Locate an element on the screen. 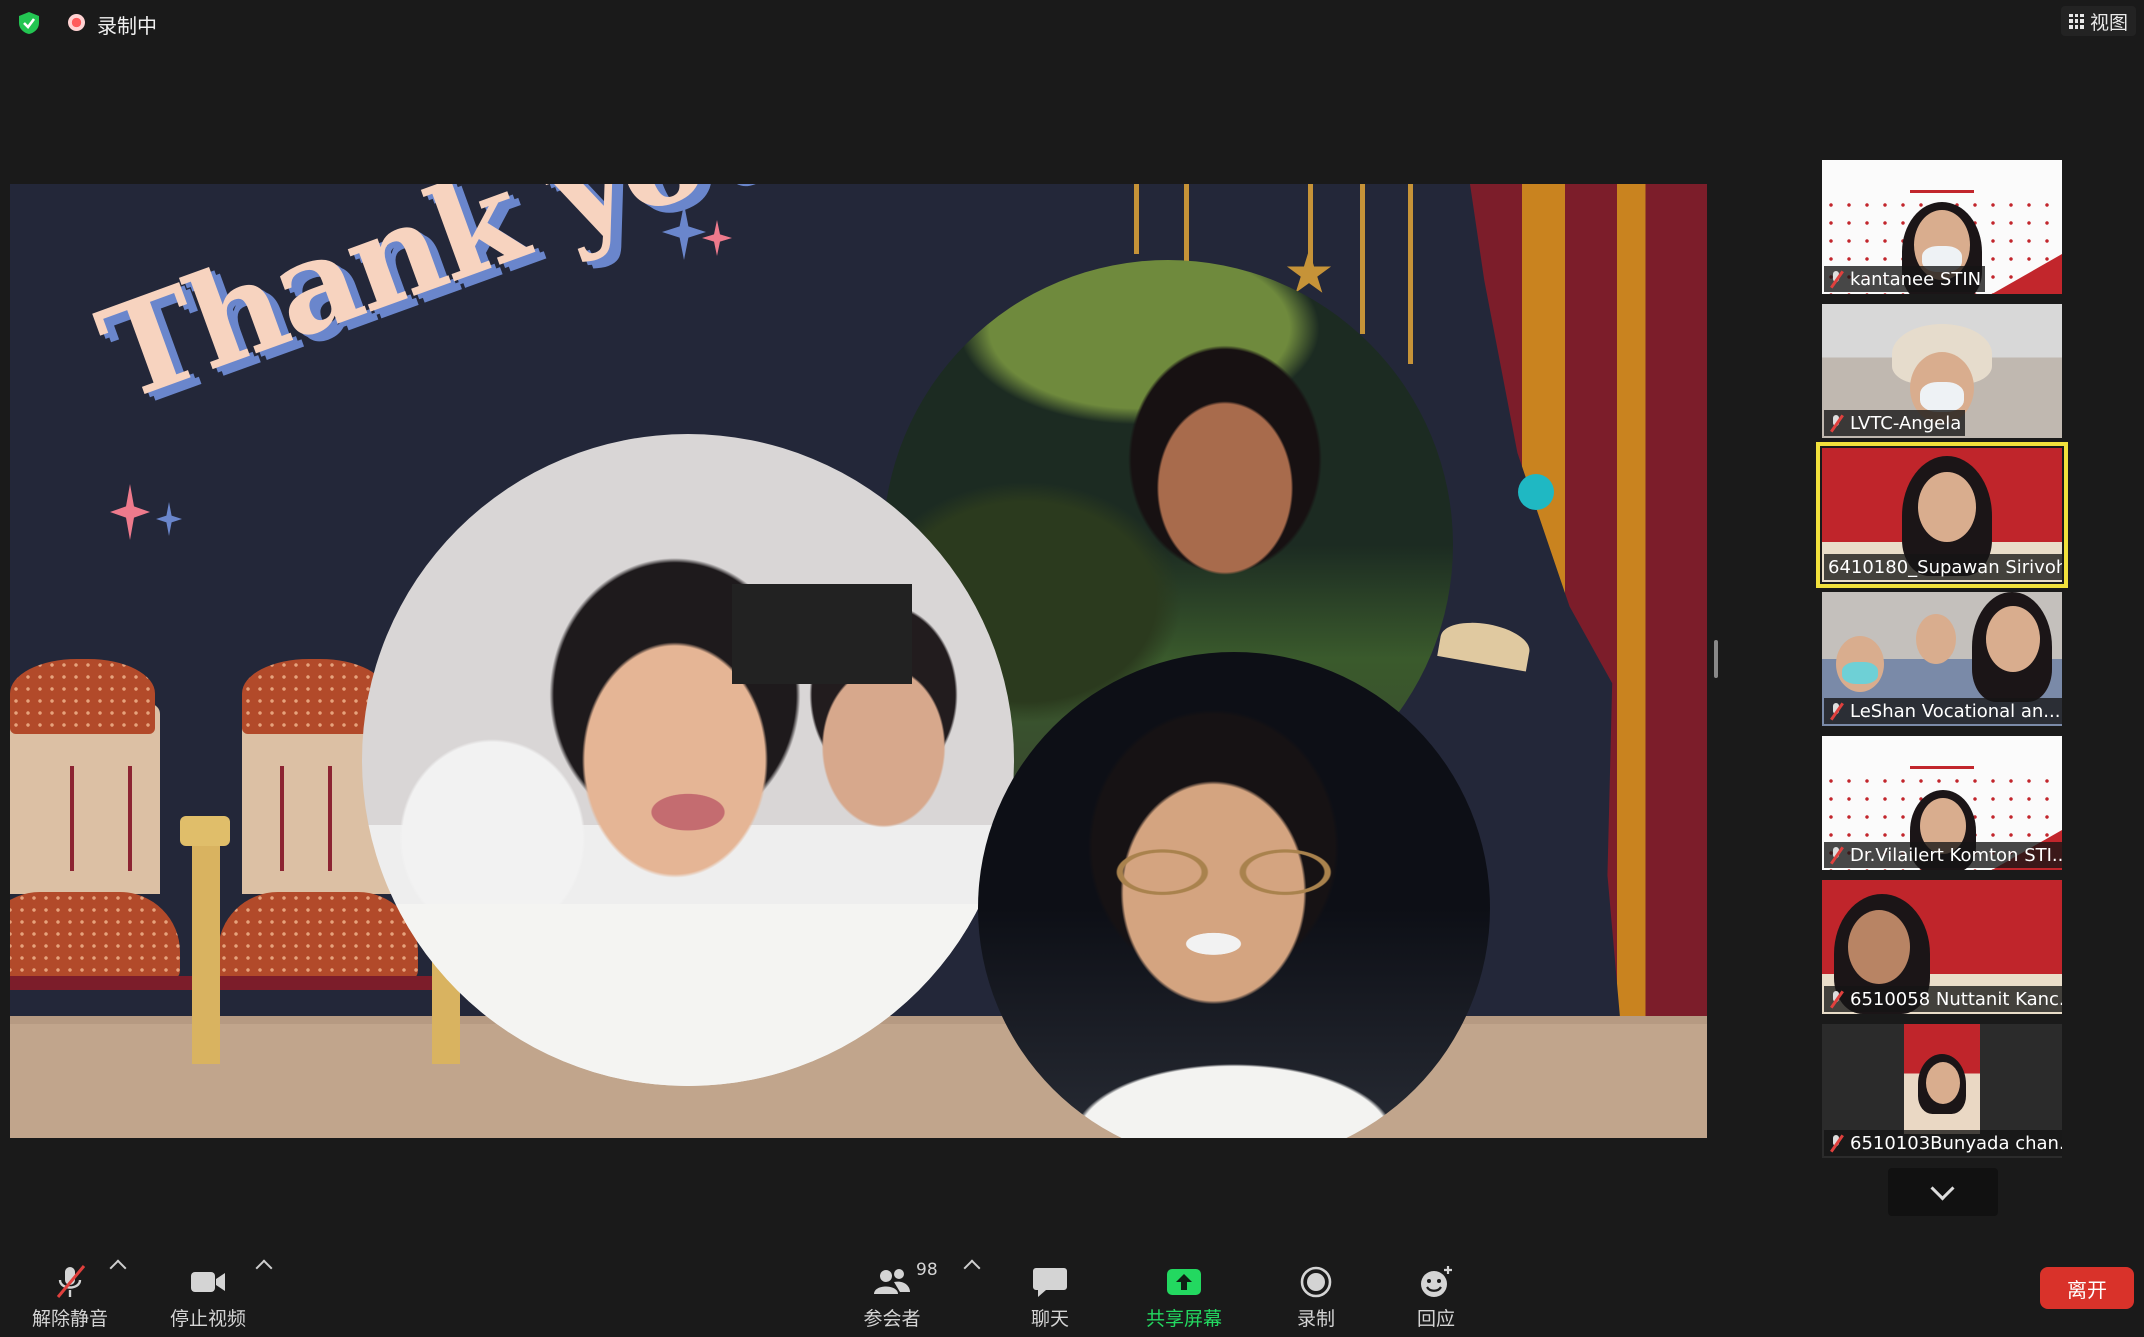 This screenshot has width=2144, height=1337. video-options-caret-icon is located at coordinates (264, 1268).